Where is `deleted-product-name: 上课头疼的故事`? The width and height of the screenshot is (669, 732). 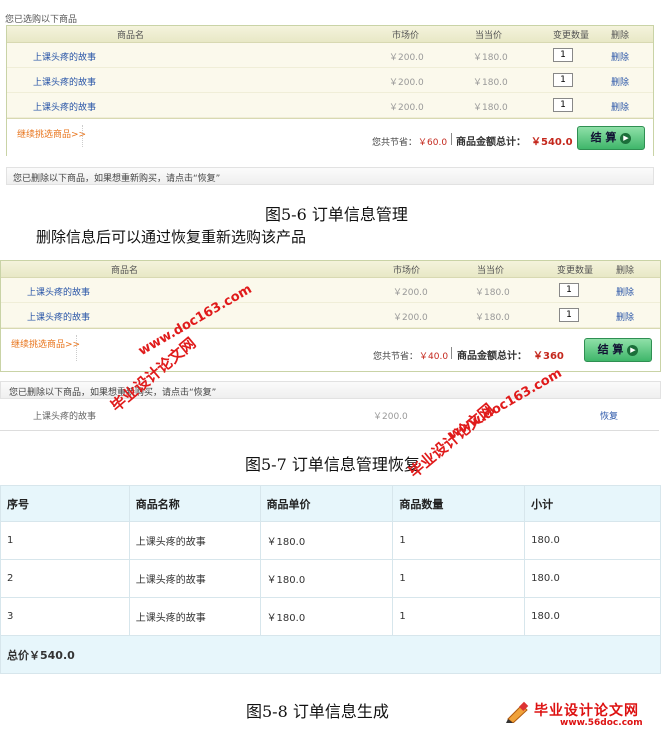
deleted-product-name: 上课头疼的故事 is located at coordinates (65, 417).